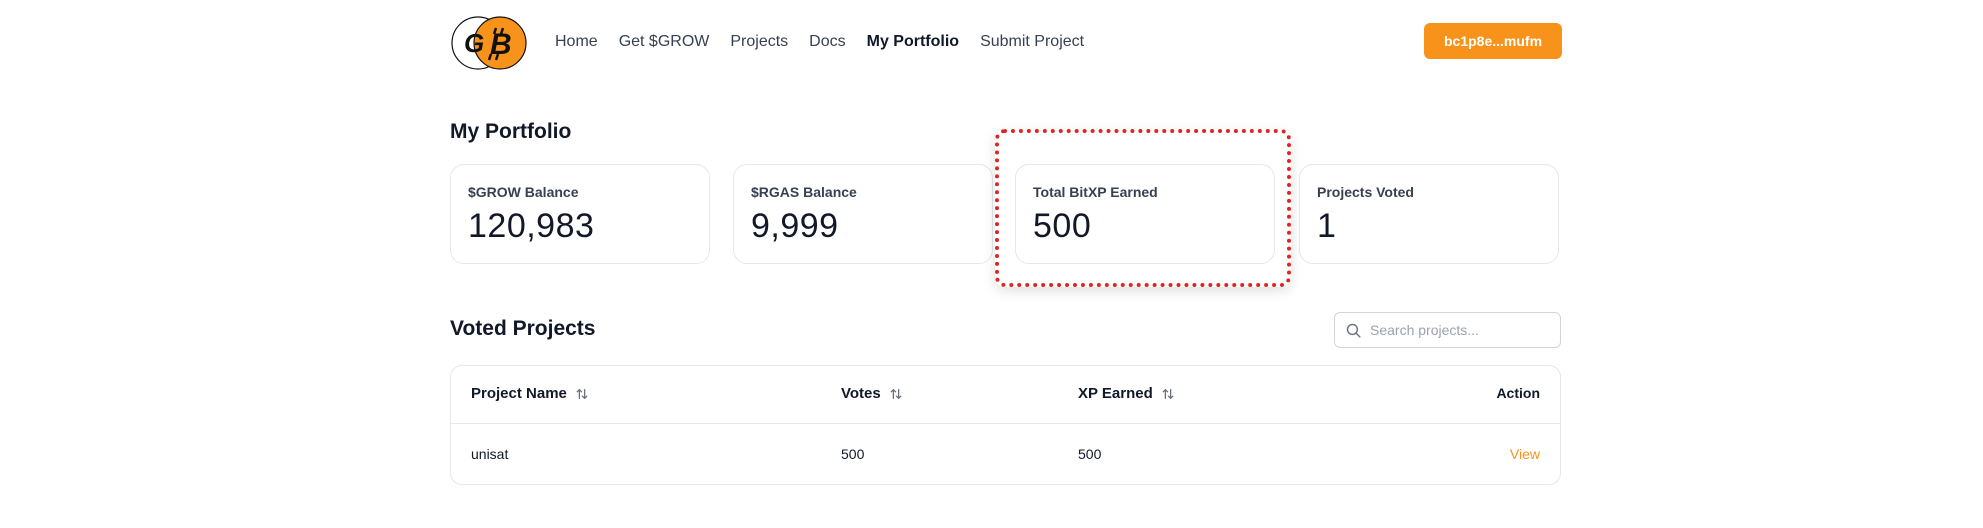  Describe the element at coordinates (861, 393) in the screenshot. I see `column-label: Votes` at that location.